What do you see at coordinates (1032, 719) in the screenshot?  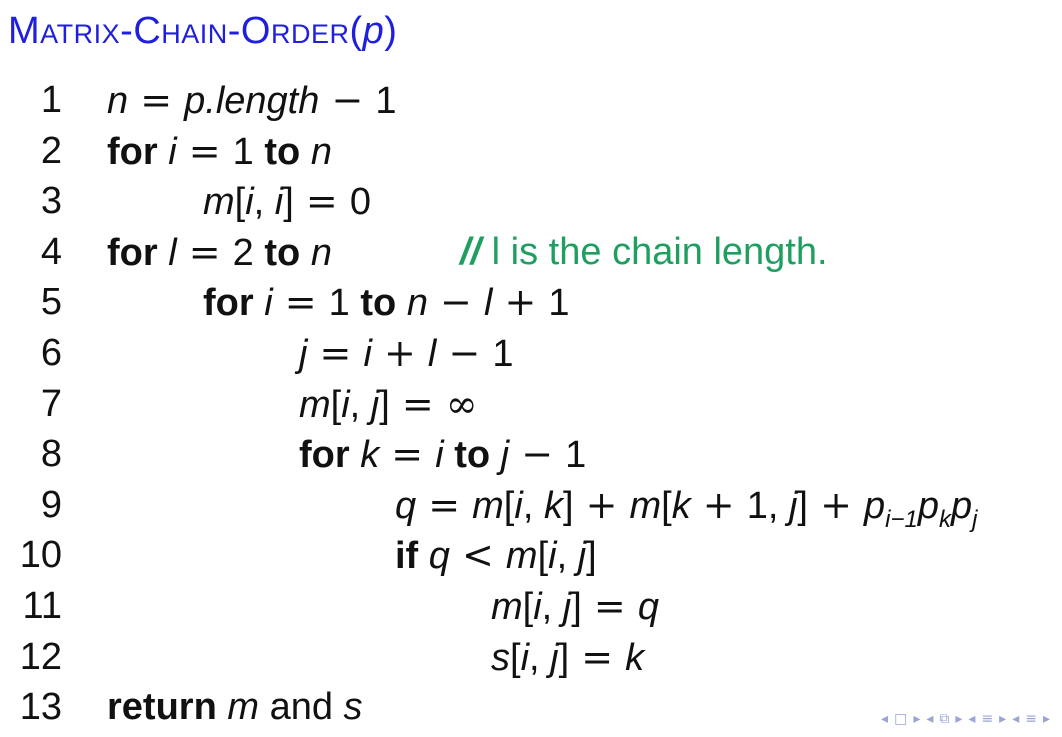 I see `outline-icon: ≡` at bounding box center [1032, 719].